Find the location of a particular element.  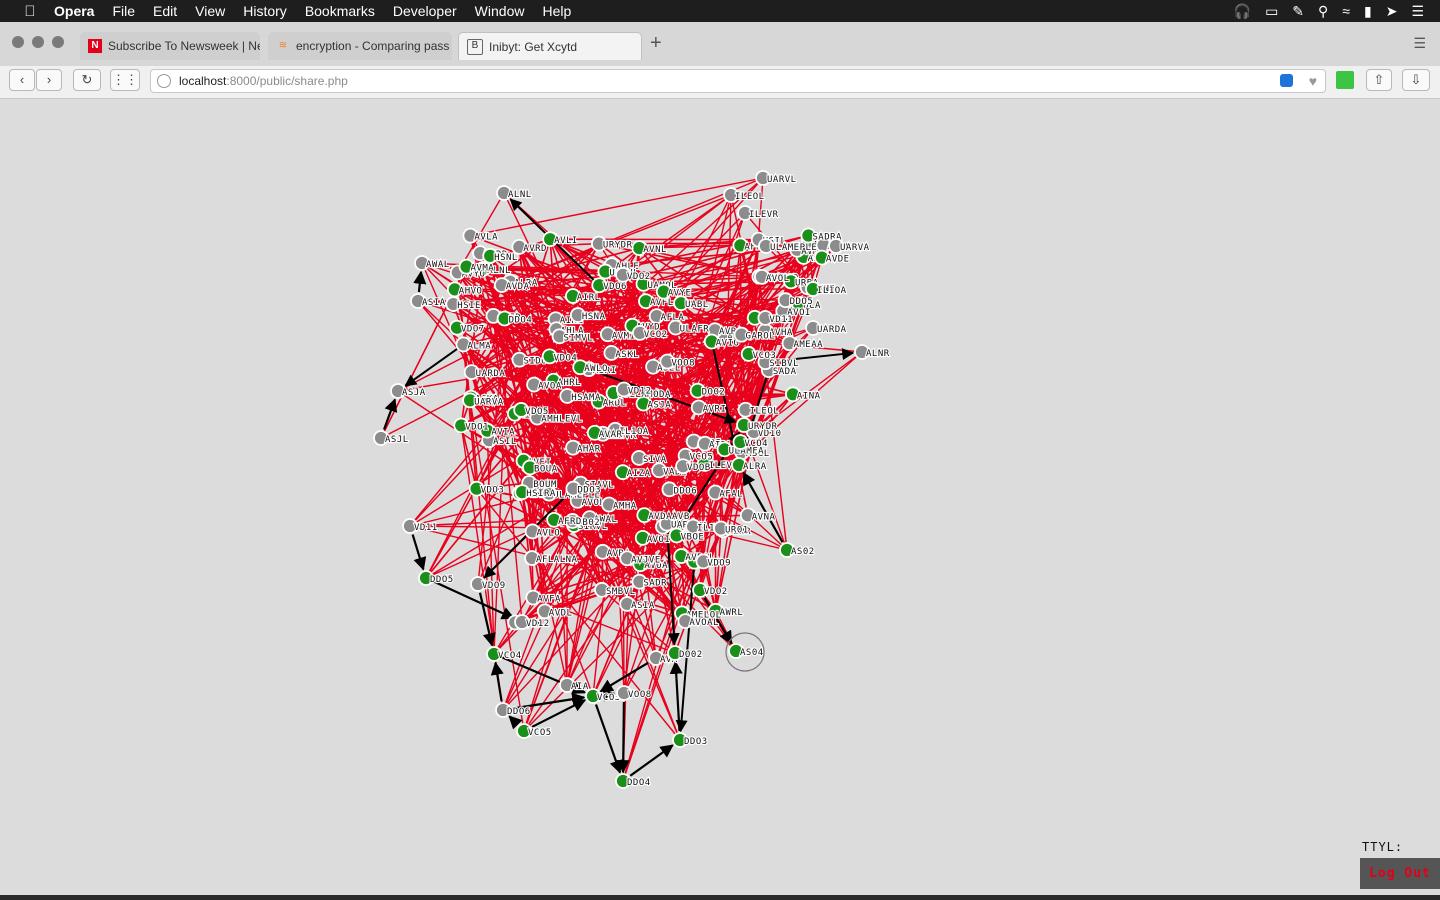

graph-node: VOO8 is located at coordinates (634, 693).